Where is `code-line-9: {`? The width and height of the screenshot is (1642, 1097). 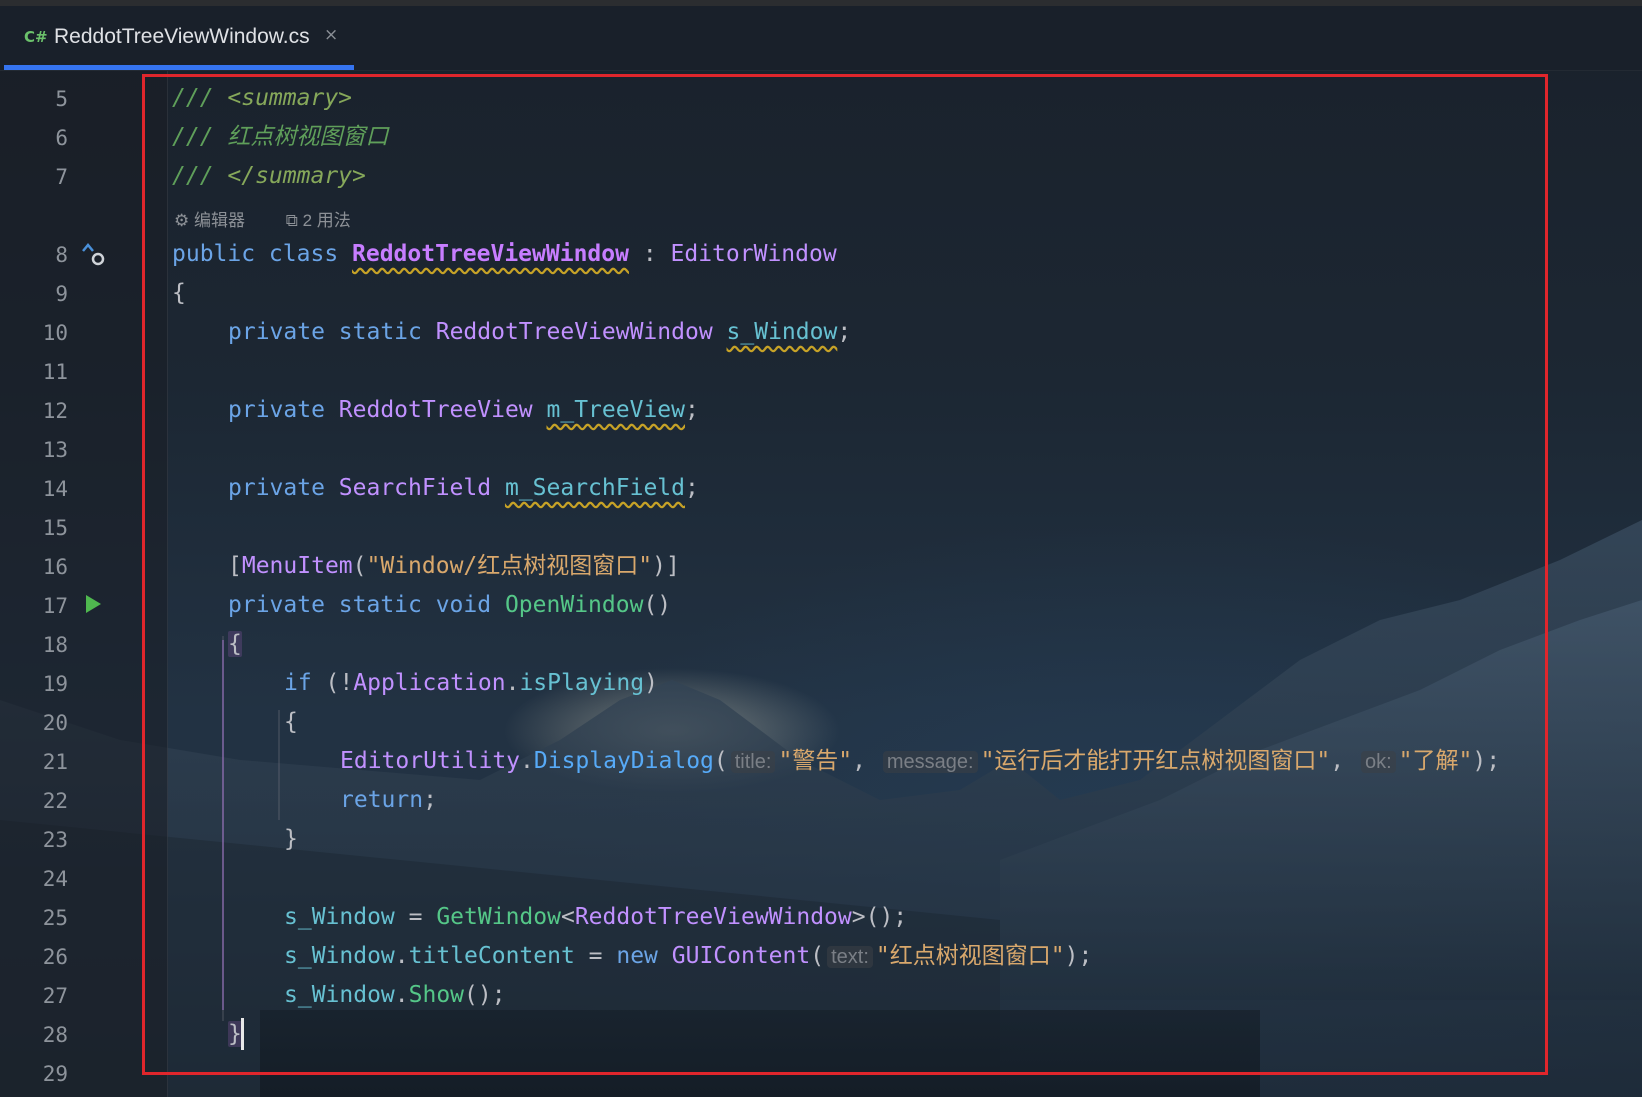
code-line-9: { is located at coordinates (179, 293).